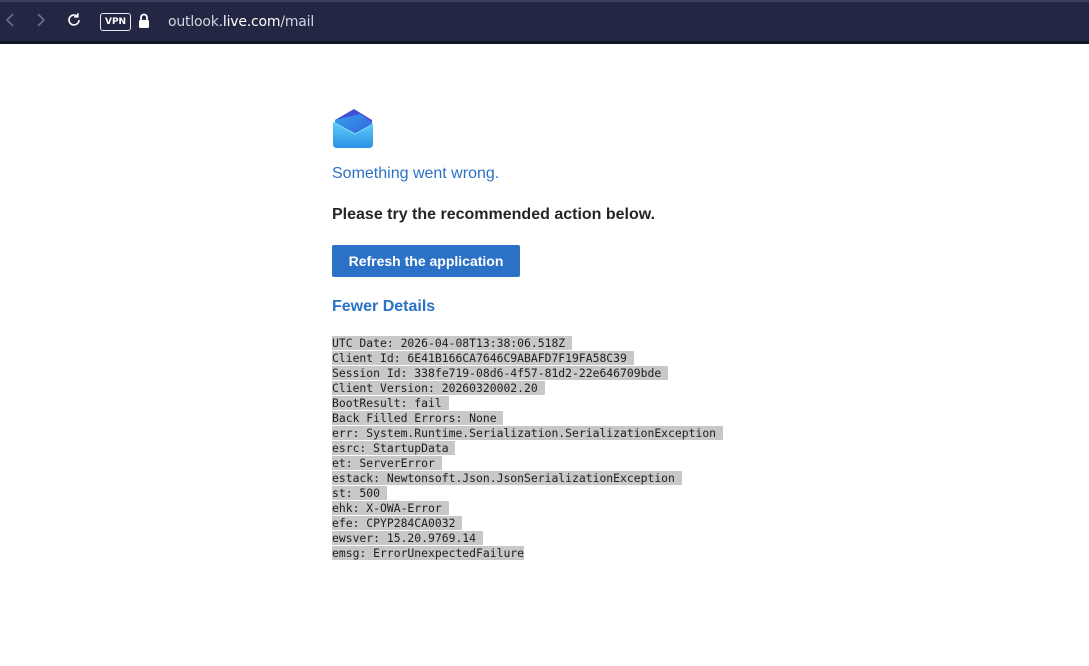 The image size is (1089, 666). I want to click on reload-icon, so click(74, 22).